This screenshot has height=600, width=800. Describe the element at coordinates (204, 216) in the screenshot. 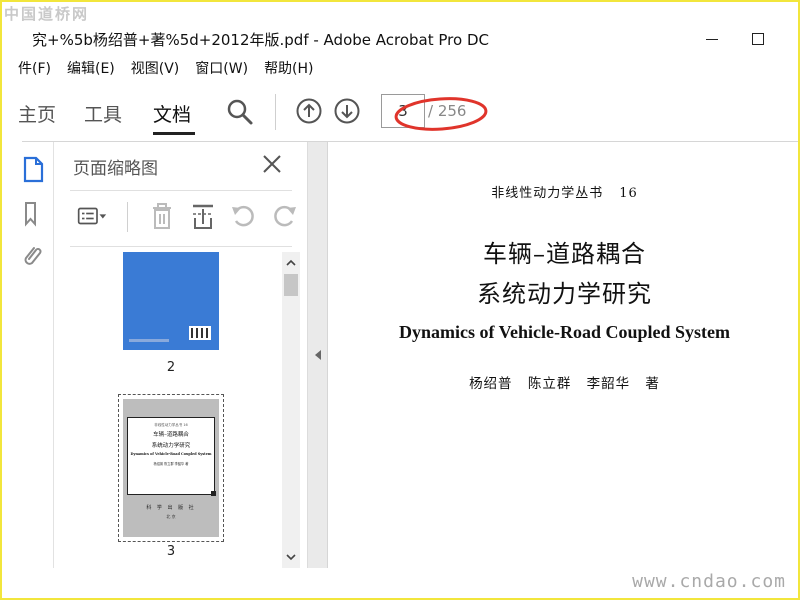

I see `extract-page-icon` at that location.